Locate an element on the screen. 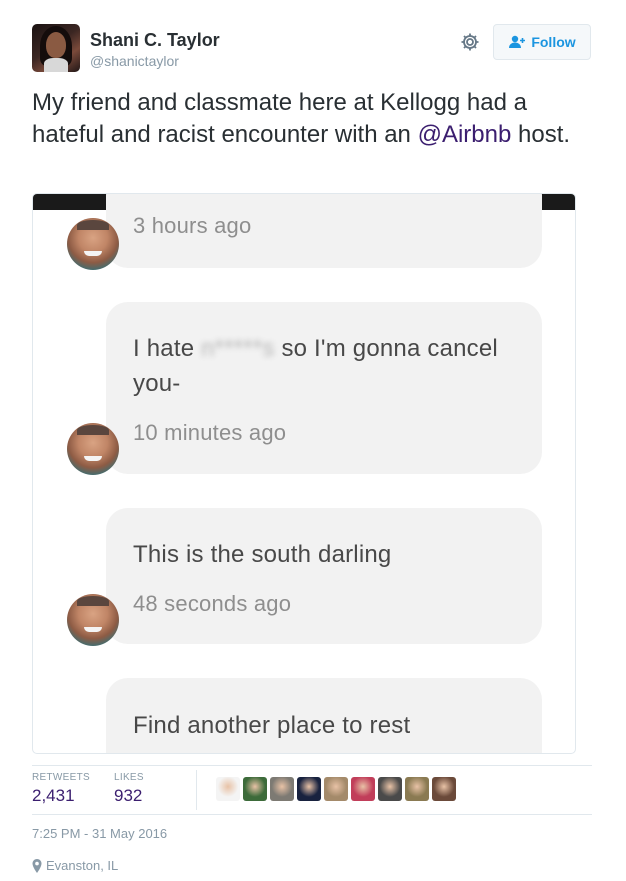 The width and height of the screenshot is (626, 881). message-text: Find another place to rest is located at coordinates (272, 725).